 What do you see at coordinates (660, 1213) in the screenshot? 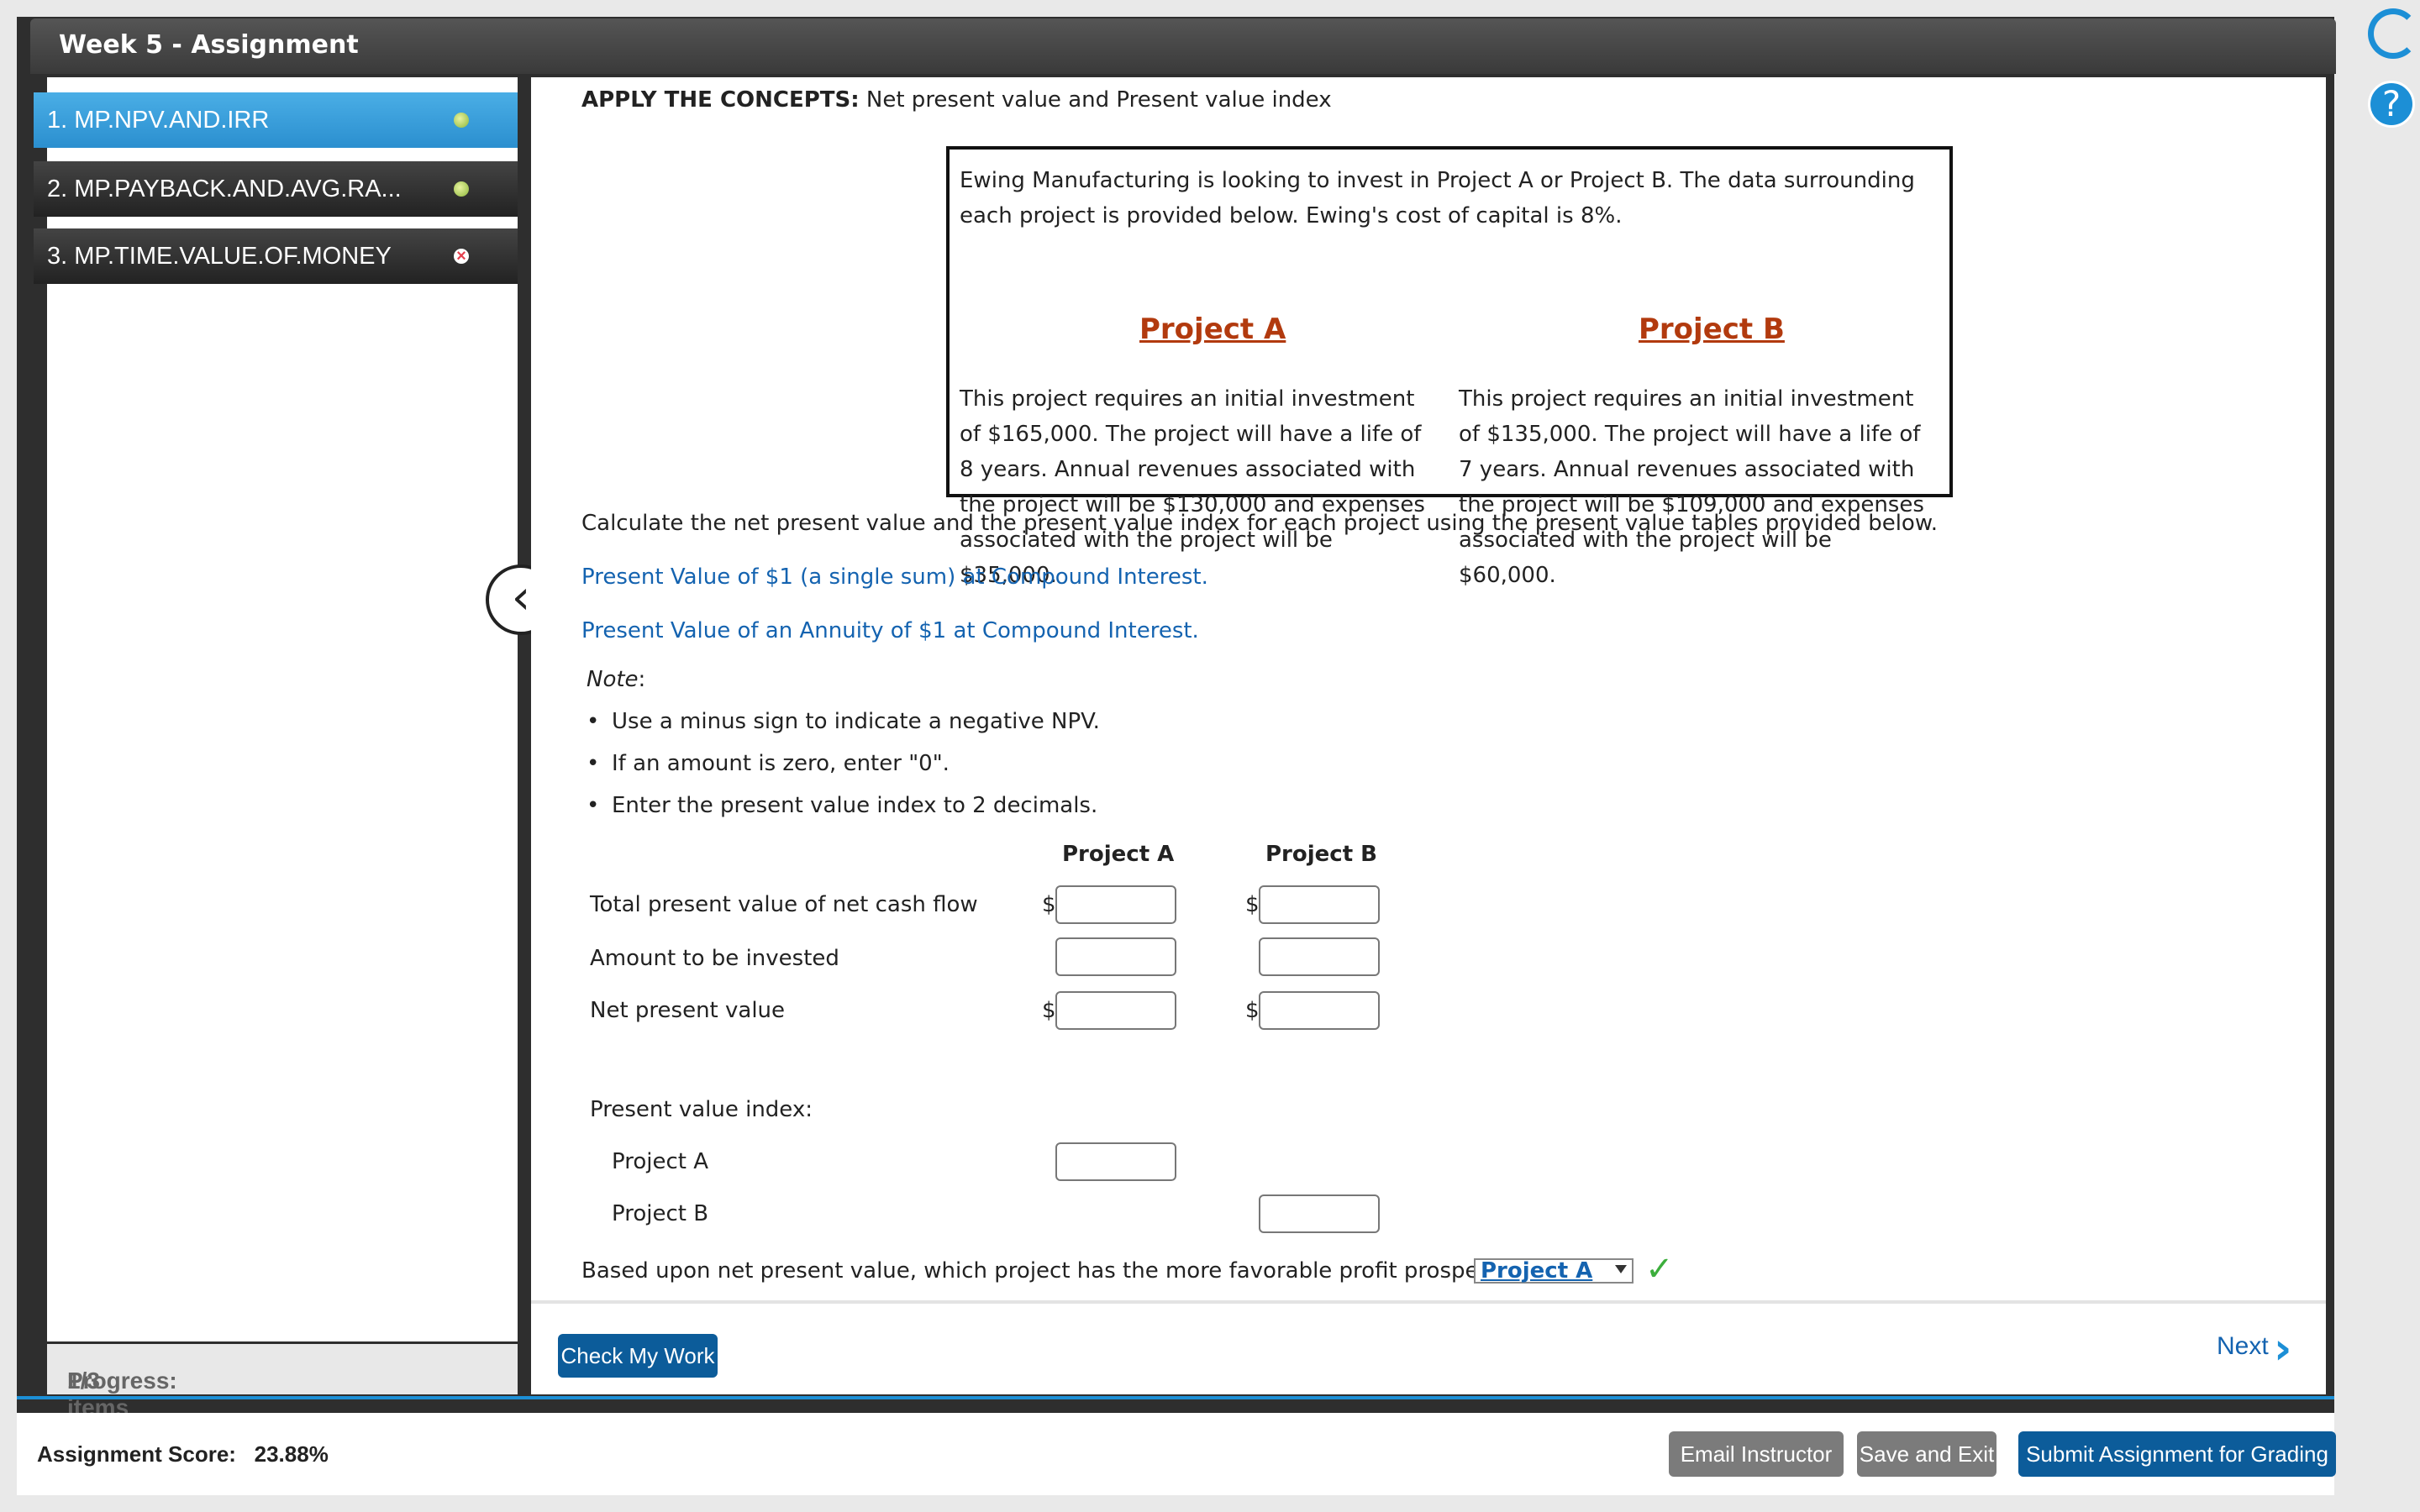
I see `pvi-project-b-label: Project B` at bounding box center [660, 1213].